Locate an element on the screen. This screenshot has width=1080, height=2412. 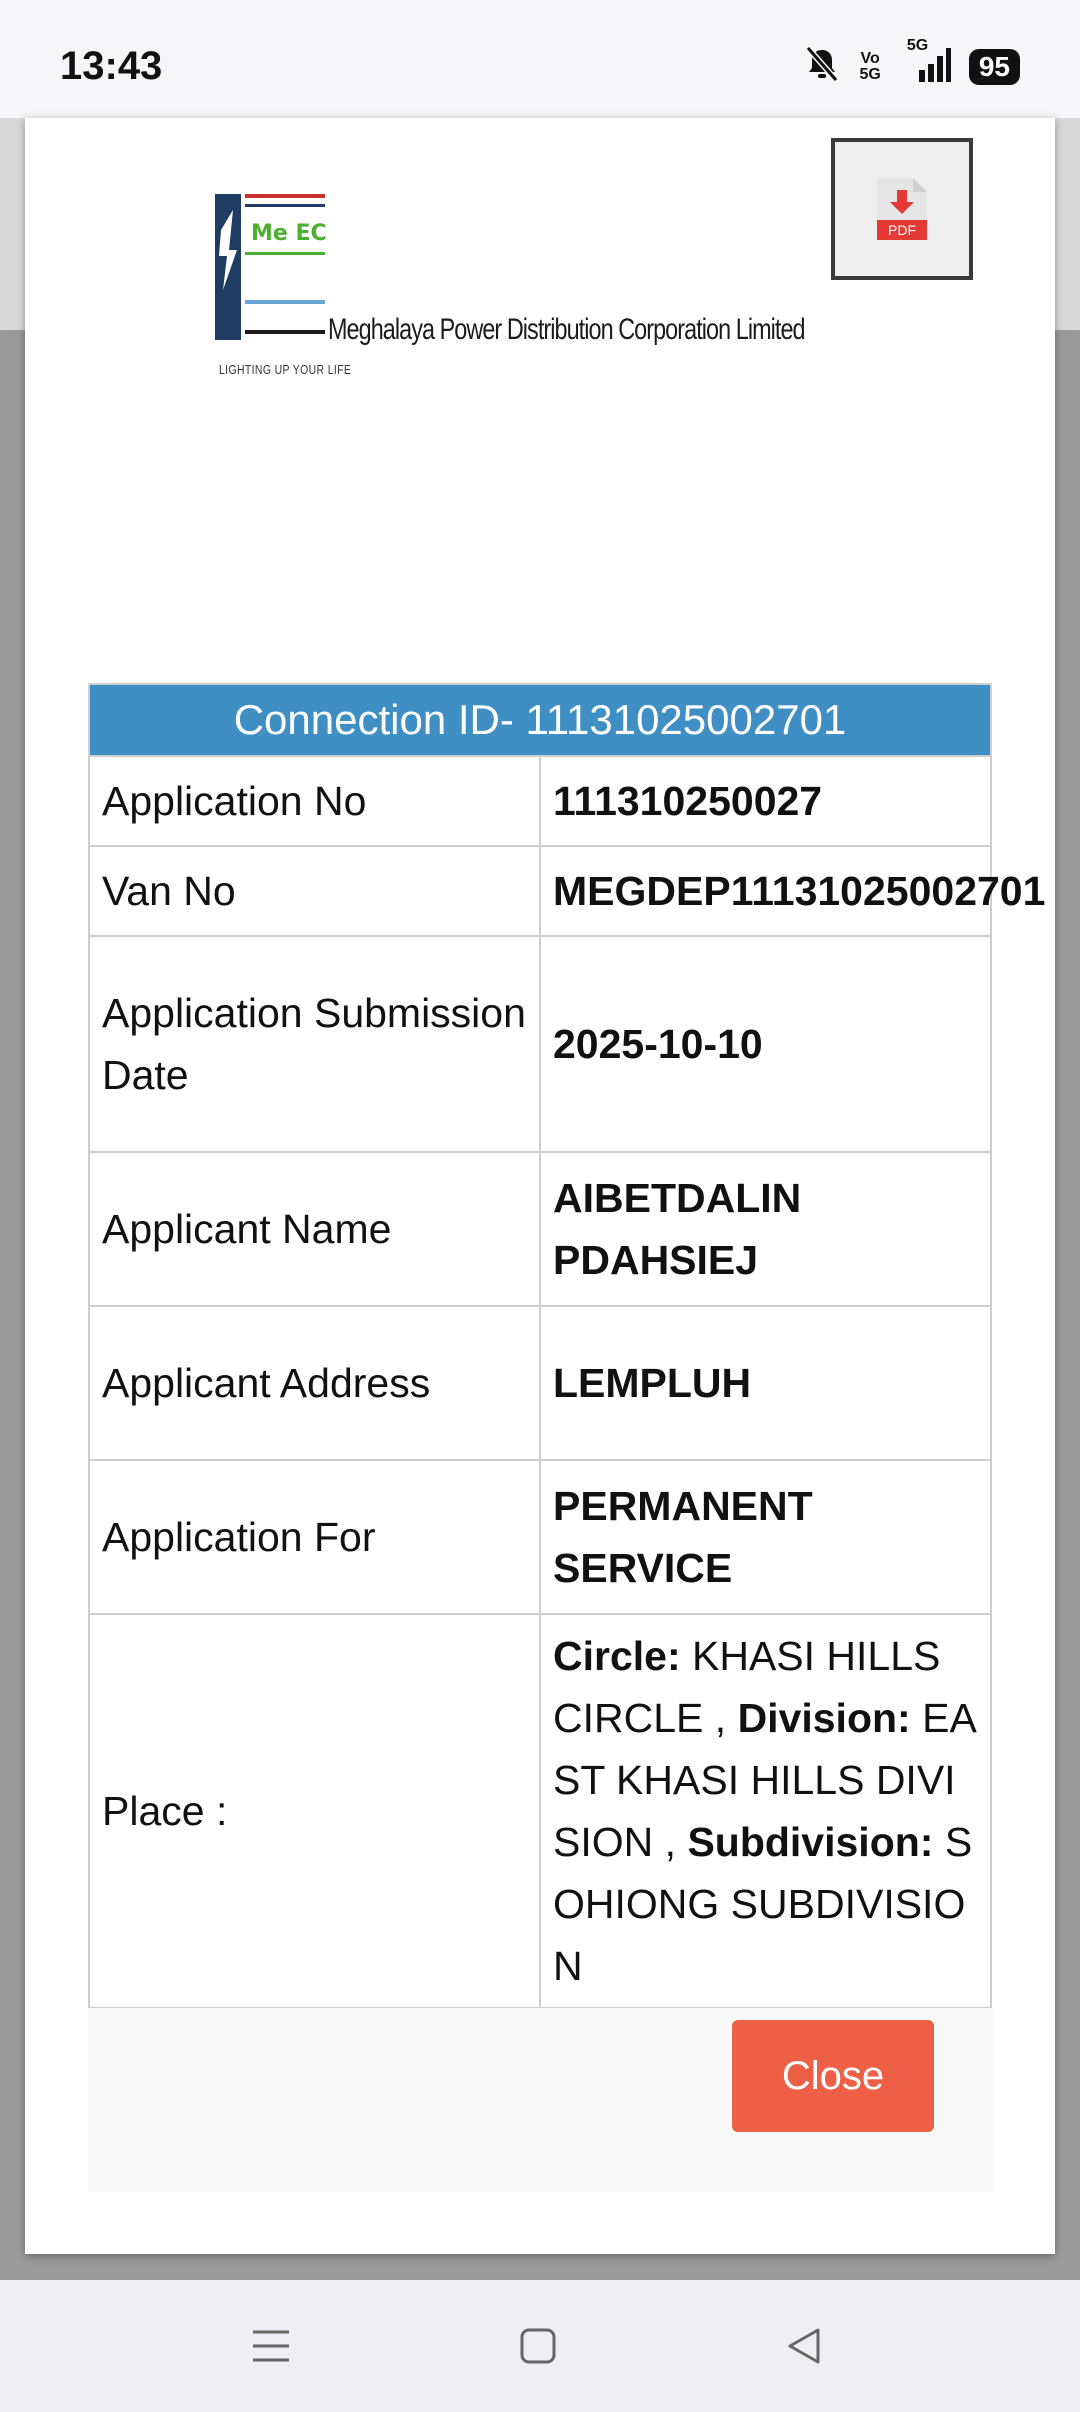
row-label: Application For is located at coordinates (314, 1537).